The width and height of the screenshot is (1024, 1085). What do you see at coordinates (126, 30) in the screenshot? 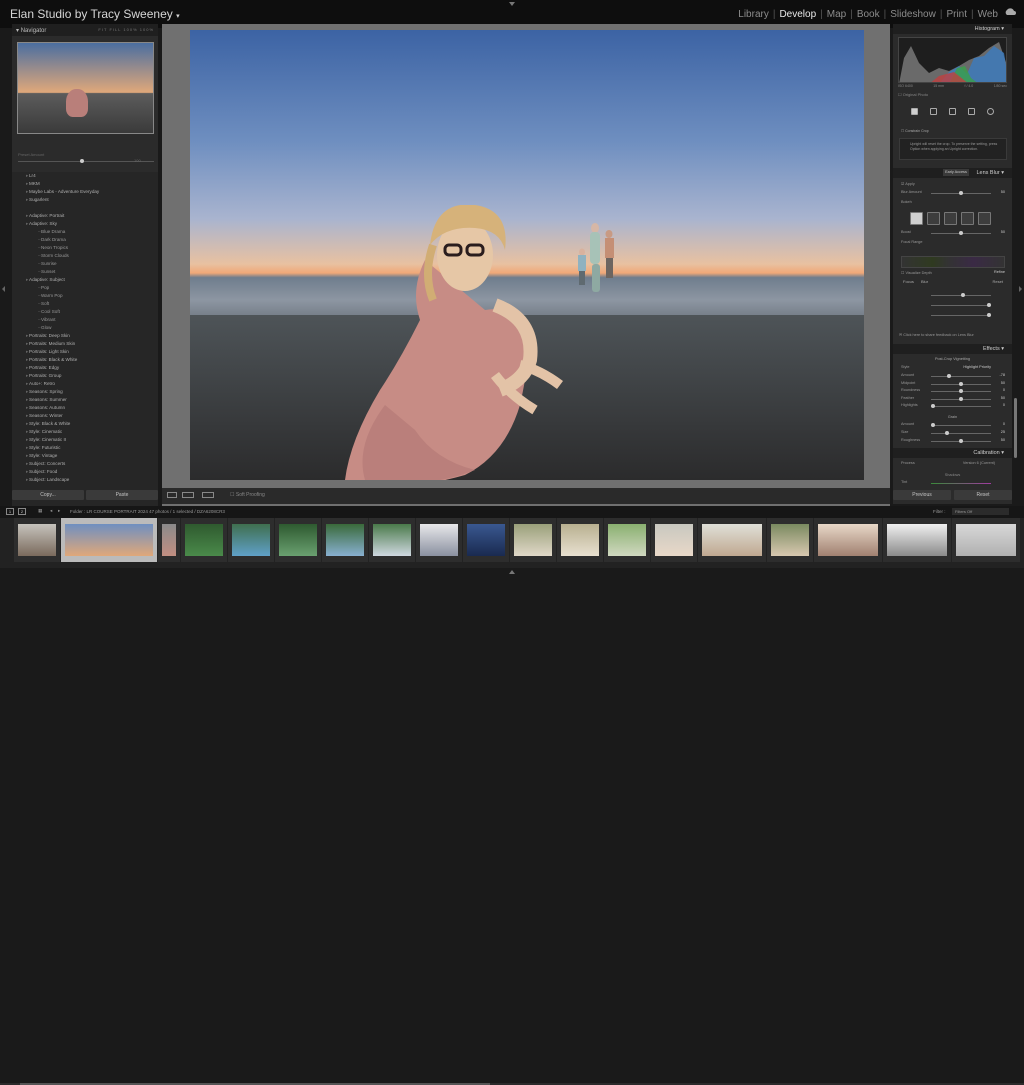
I see `navigator-zoom-options: FIT FILL 100% 100%` at bounding box center [126, 30].